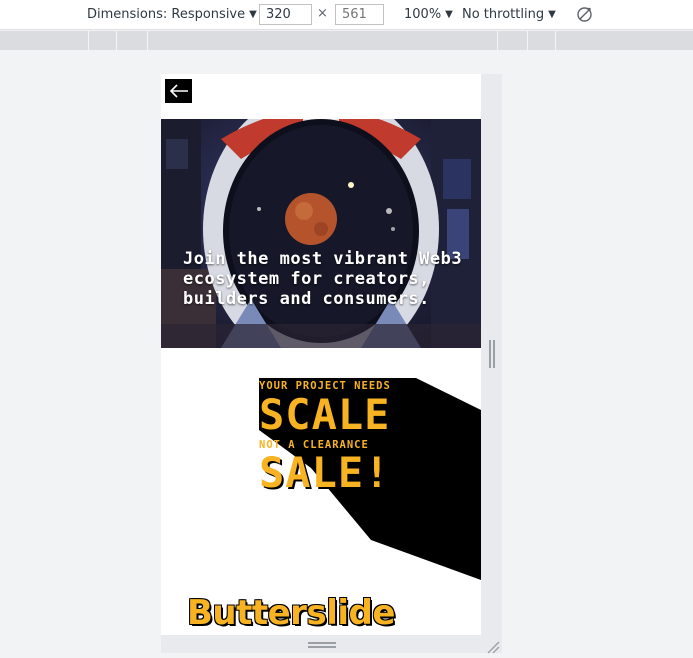 This screenshot has height=658, width=693. I want to click on back-button, so click(178, 91).